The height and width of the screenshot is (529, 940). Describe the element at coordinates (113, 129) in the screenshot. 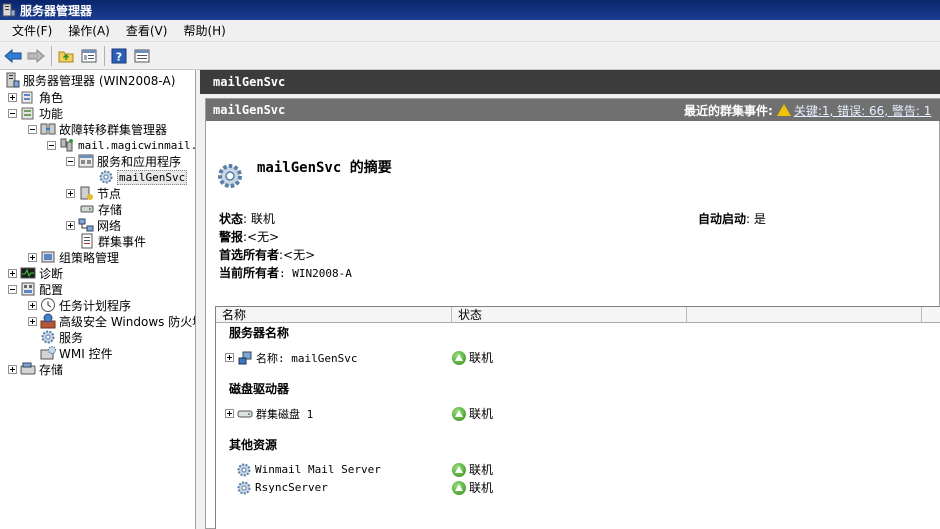

I see `tree-label: 故障转移群集管理器` at that location.